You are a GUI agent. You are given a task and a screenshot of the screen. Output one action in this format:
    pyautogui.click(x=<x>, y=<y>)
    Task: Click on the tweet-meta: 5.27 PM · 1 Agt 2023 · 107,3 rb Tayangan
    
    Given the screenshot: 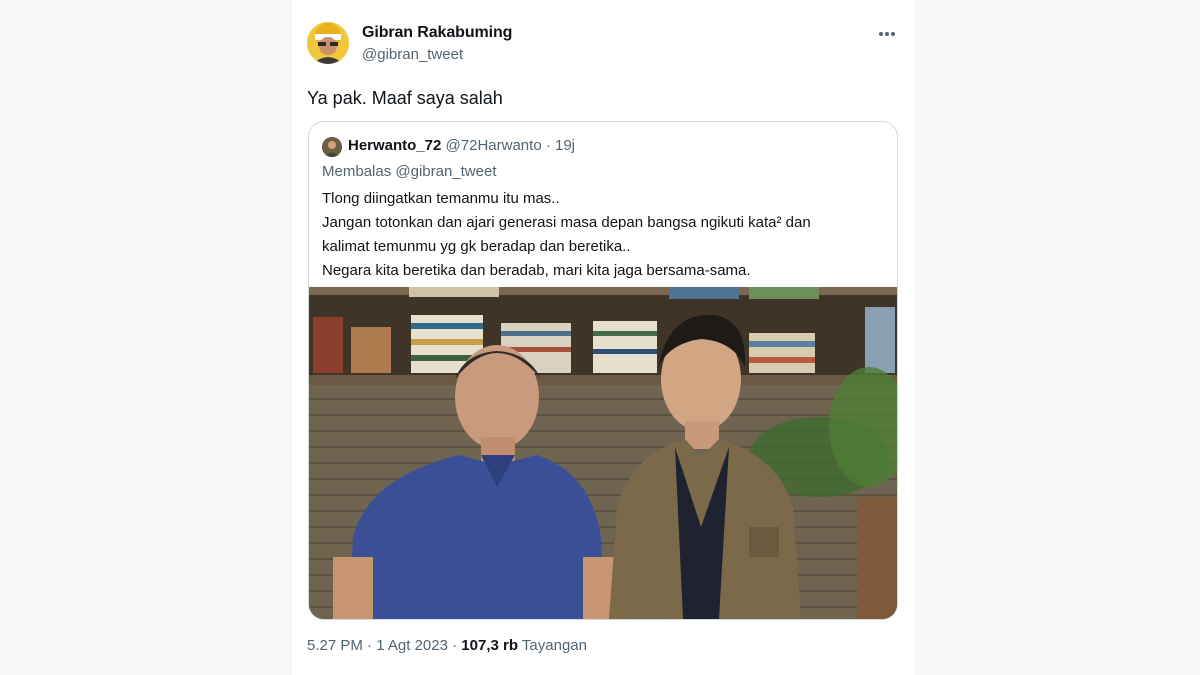 What is the action you would take?
    pyautogui.click(x=447, y=645)
    